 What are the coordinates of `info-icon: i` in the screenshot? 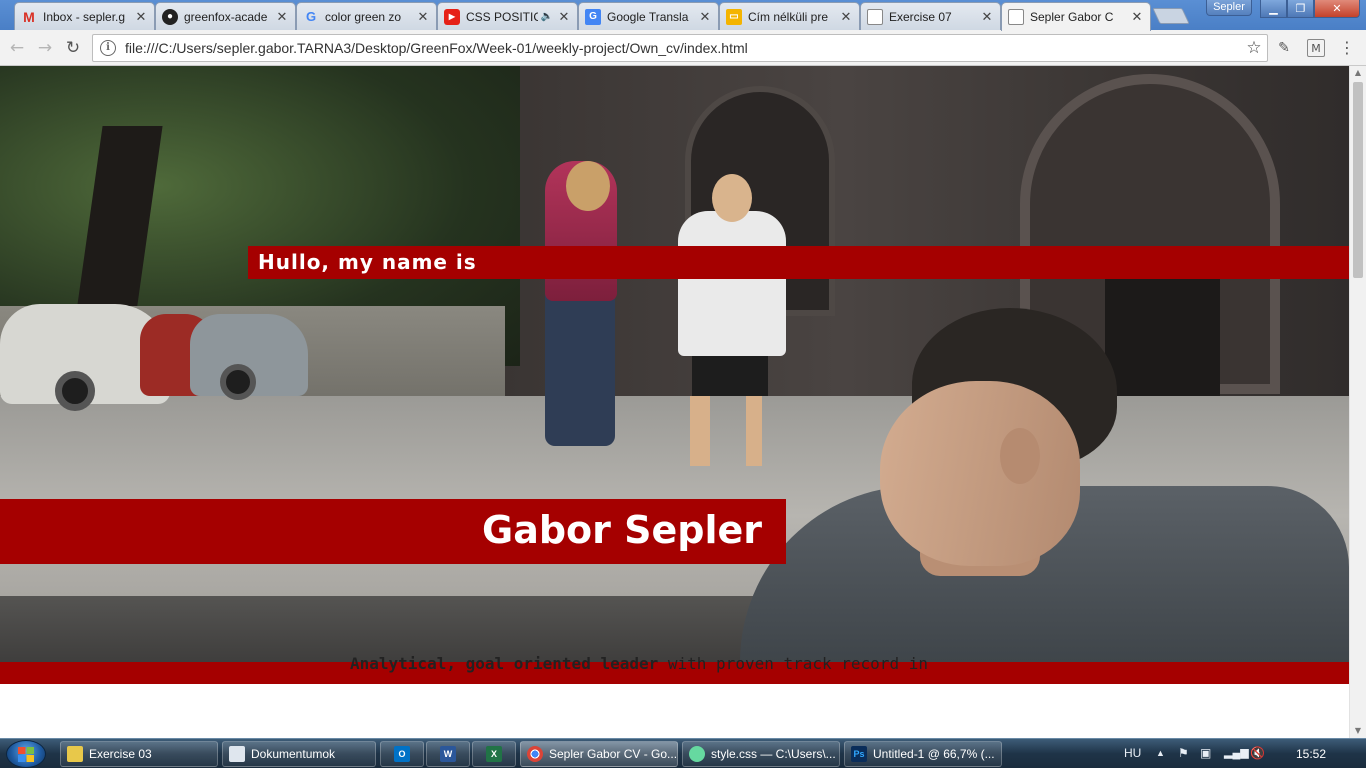 It's located at (108, 48).